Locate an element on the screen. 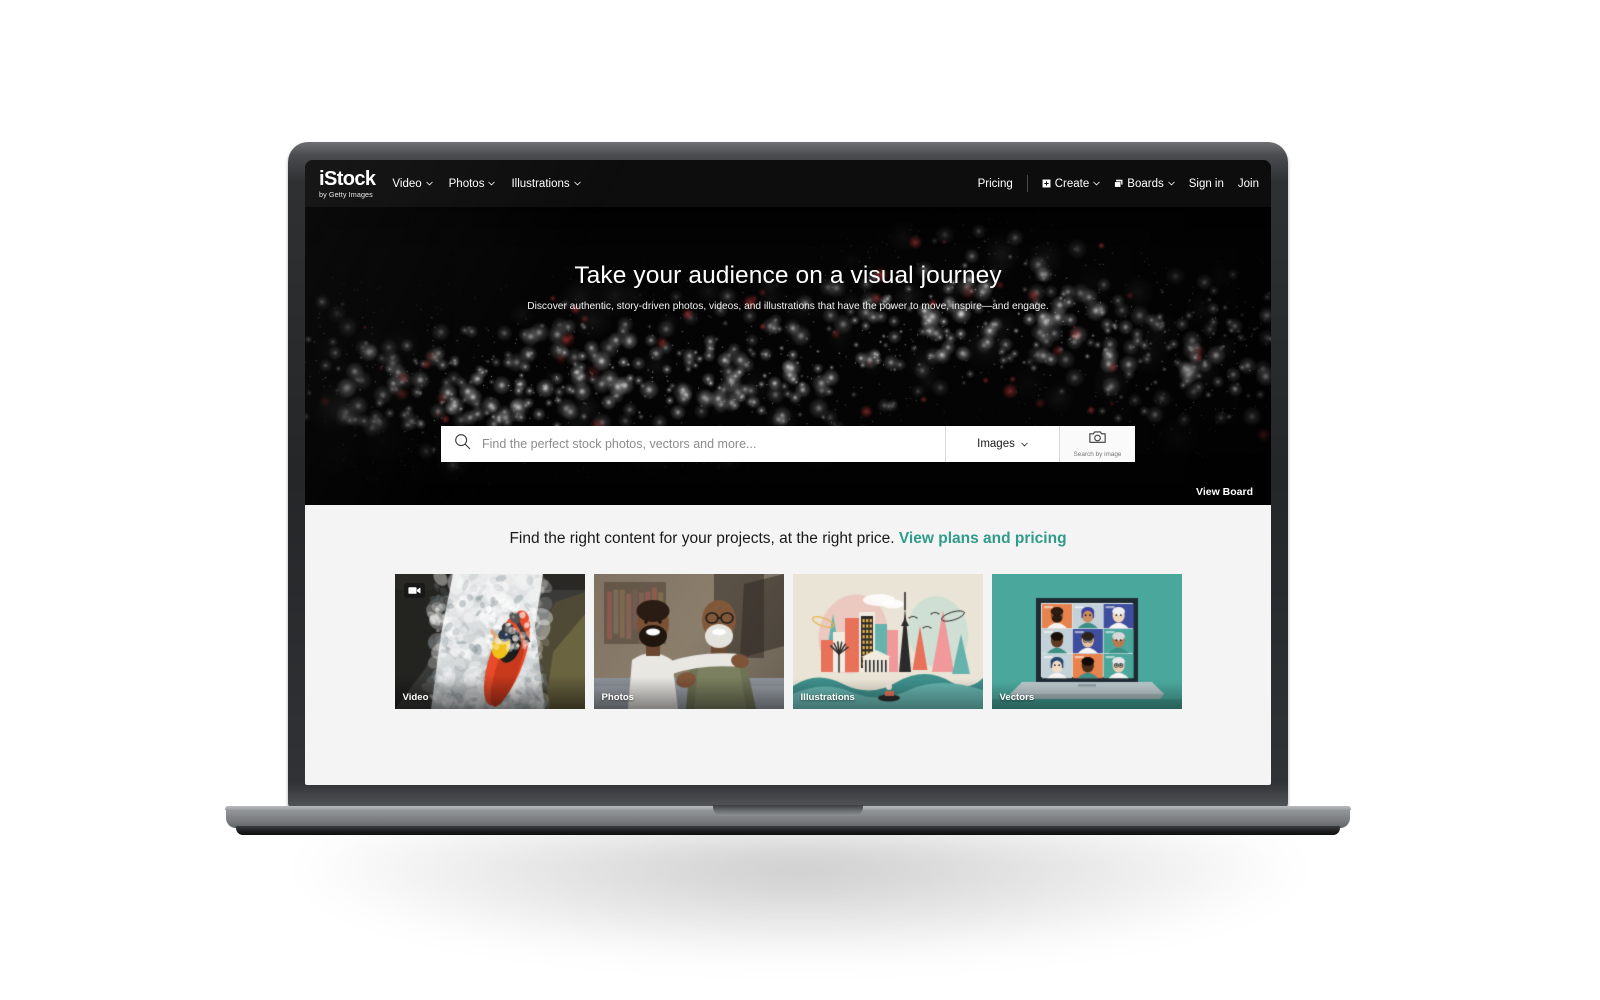 This screenshot has width=1600, height=1000. nav-item-label: Video is located at coordinates (407, 183).